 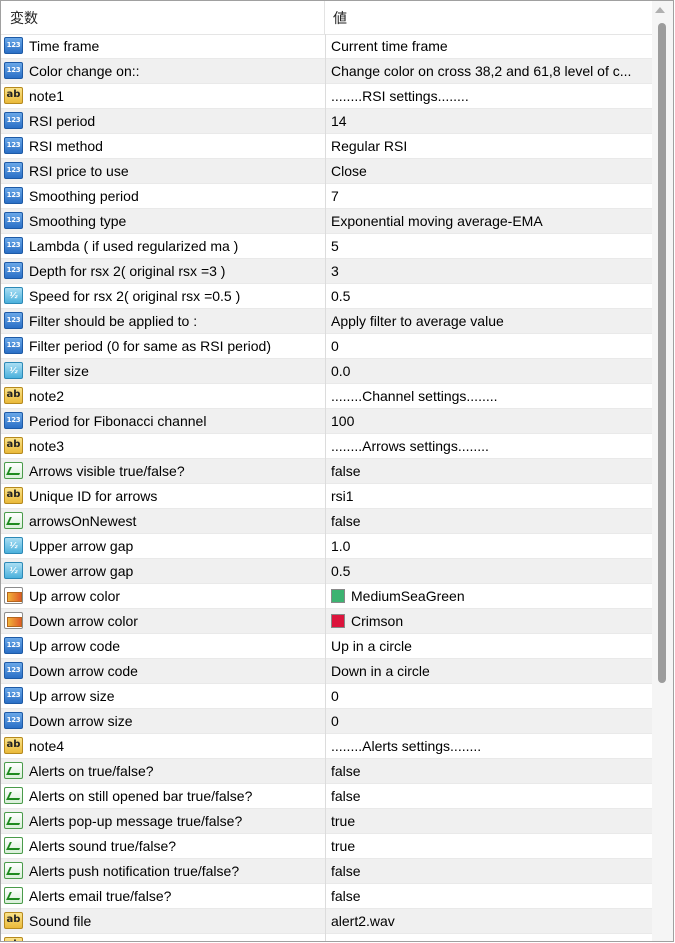 I want to click on parameter-row: ab, so click(x=326, y=937).